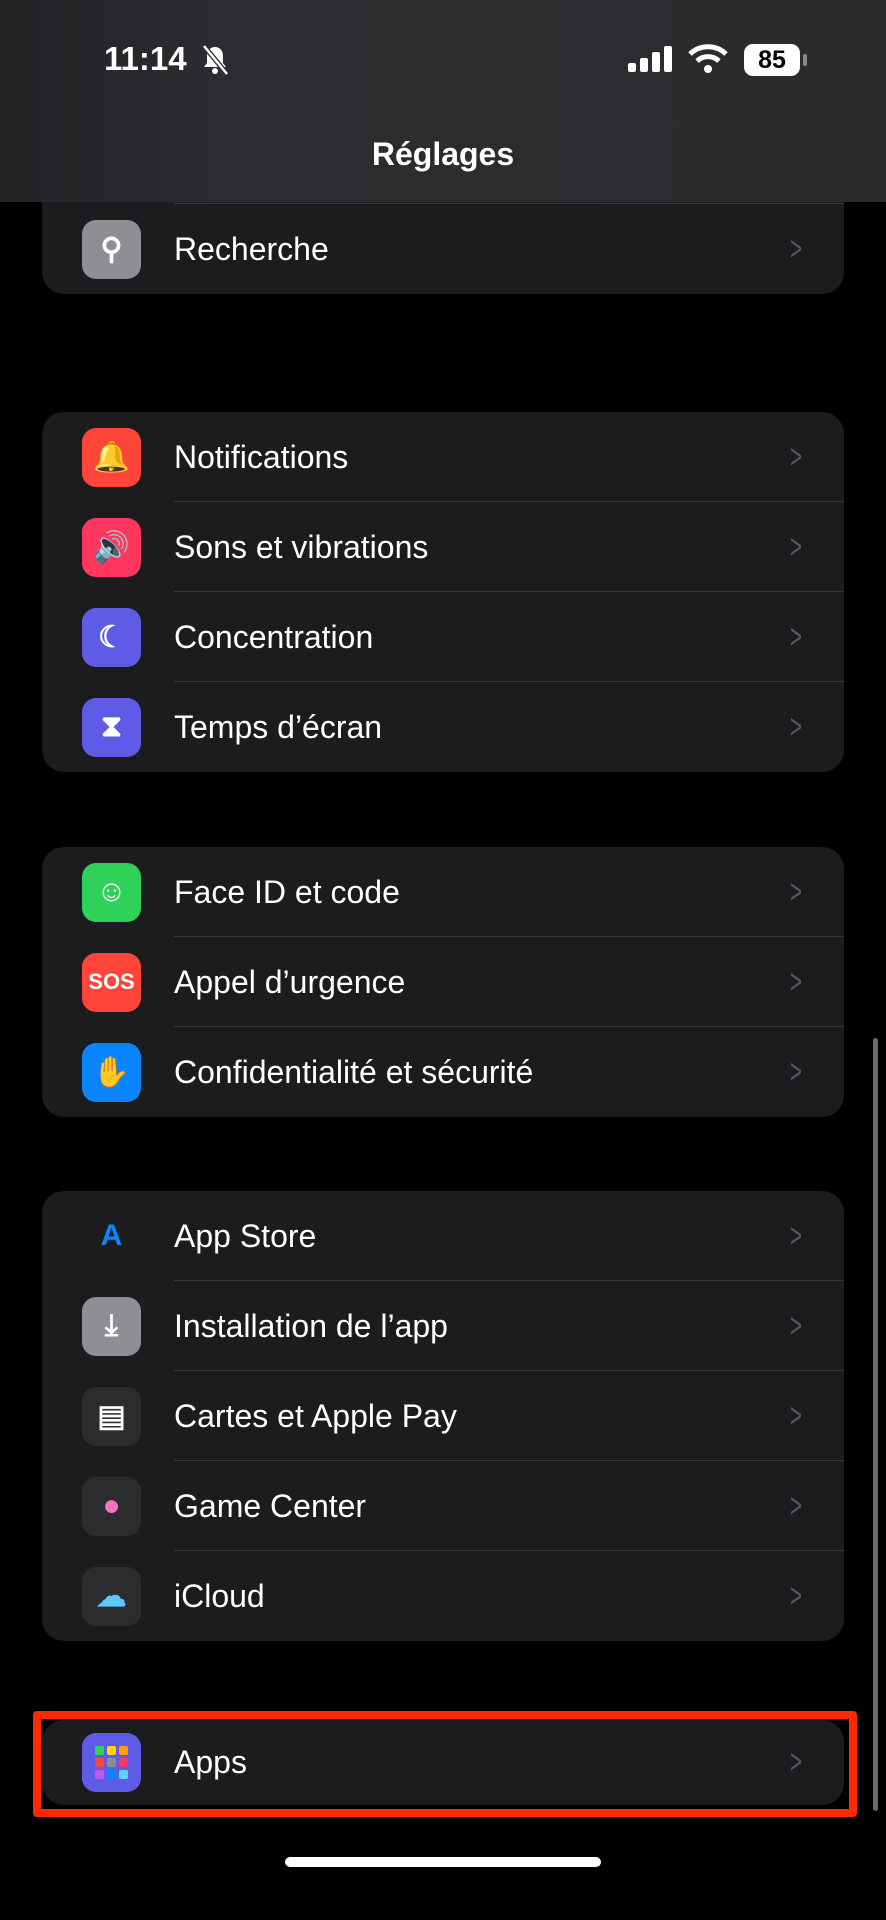  I want to click on settings-row-label: Game Center, so click(270, 1505).